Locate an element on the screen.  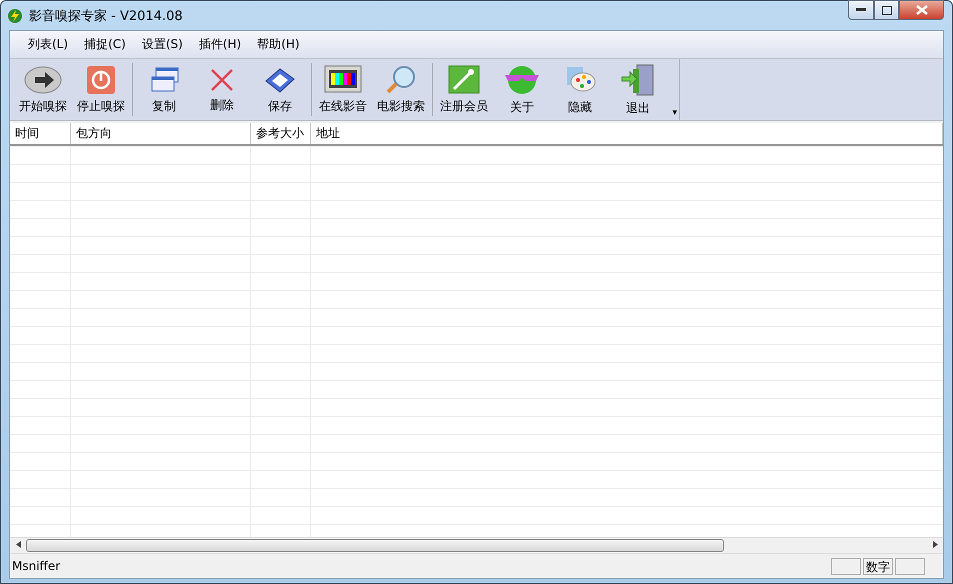
window-title: 影音嗅探专家 - V2014.08 is located at coordinates (106, 16).